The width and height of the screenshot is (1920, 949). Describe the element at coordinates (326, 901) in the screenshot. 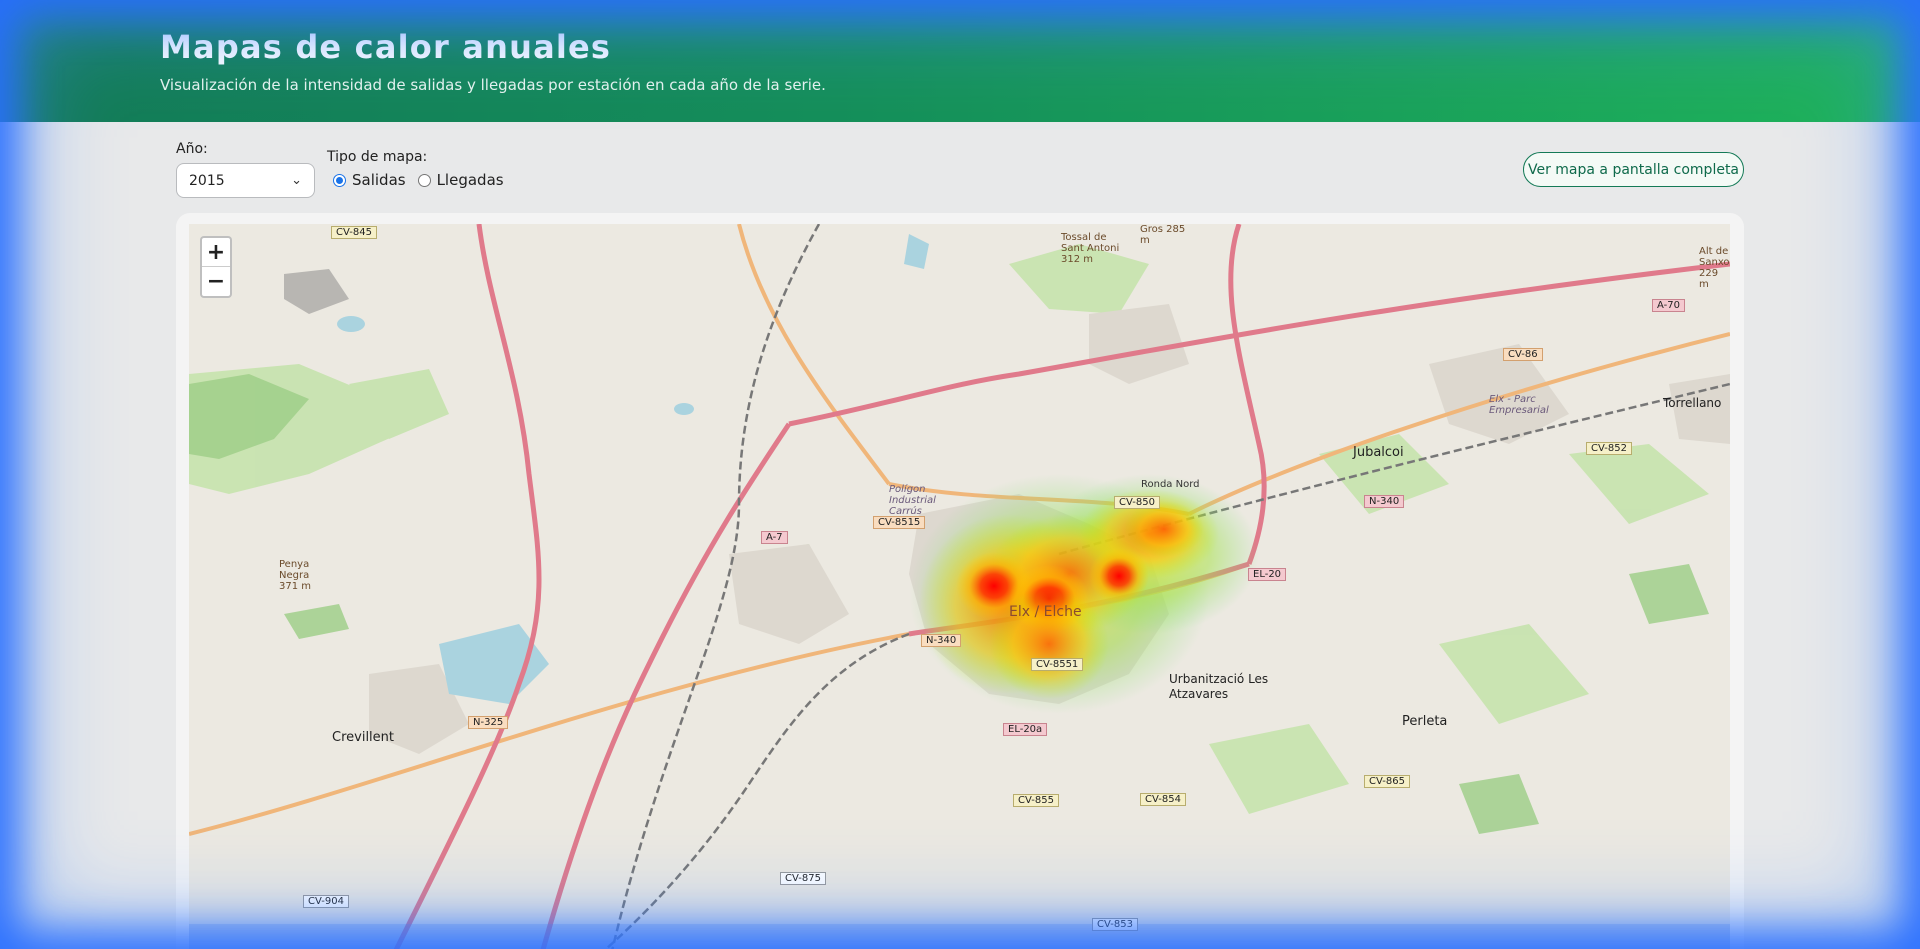

I see `road-label-cv904: CV-904` at that location.